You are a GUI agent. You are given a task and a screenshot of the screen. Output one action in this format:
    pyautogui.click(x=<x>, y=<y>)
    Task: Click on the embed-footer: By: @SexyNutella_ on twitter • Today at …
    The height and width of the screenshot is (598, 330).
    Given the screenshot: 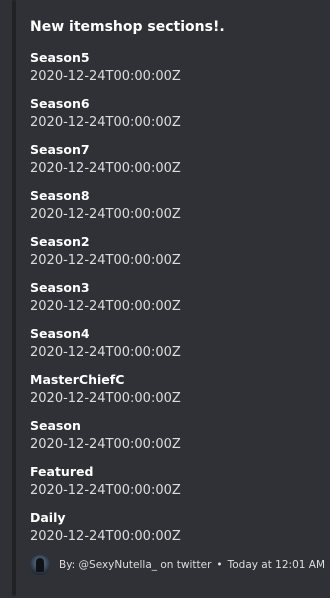 What is the action you would take?
    pyautogui.click(x=177, y=565)
    